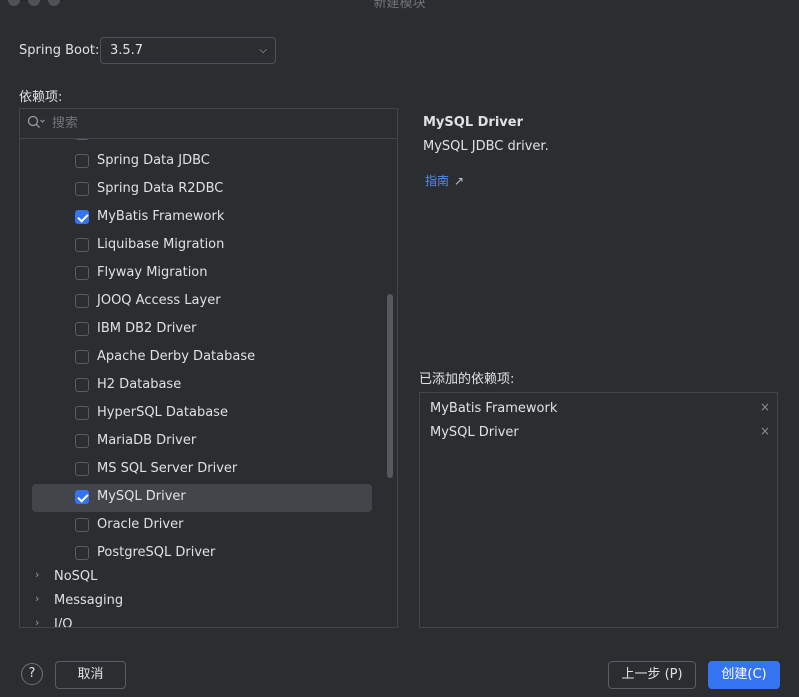 This screenshot has width=799, height=697. I want to click on dependency-detail-title: MySQL Driver, so click(473, 122).